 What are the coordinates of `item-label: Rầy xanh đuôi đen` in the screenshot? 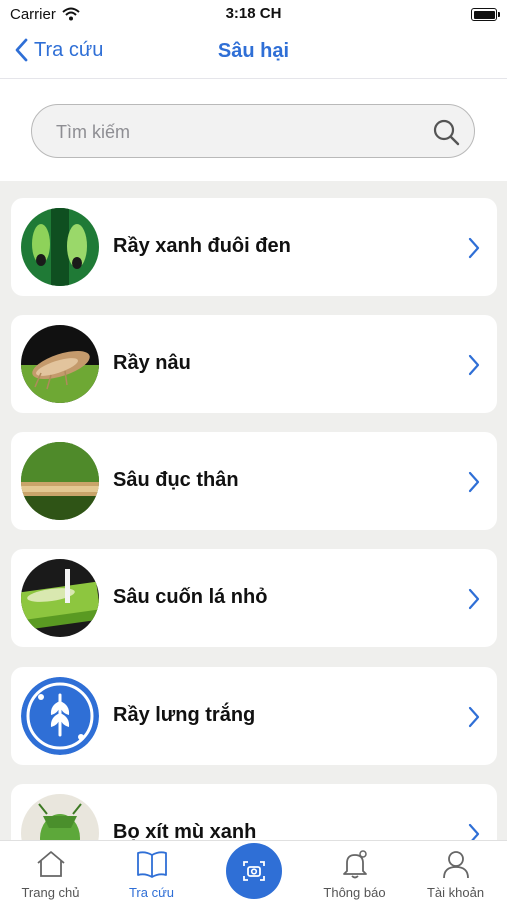 It's located at (202, 246).